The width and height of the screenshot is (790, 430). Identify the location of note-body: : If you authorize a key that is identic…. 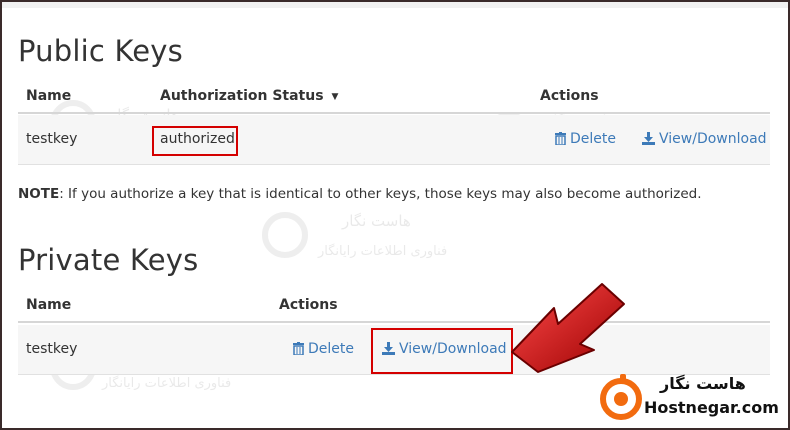
(380, 194).